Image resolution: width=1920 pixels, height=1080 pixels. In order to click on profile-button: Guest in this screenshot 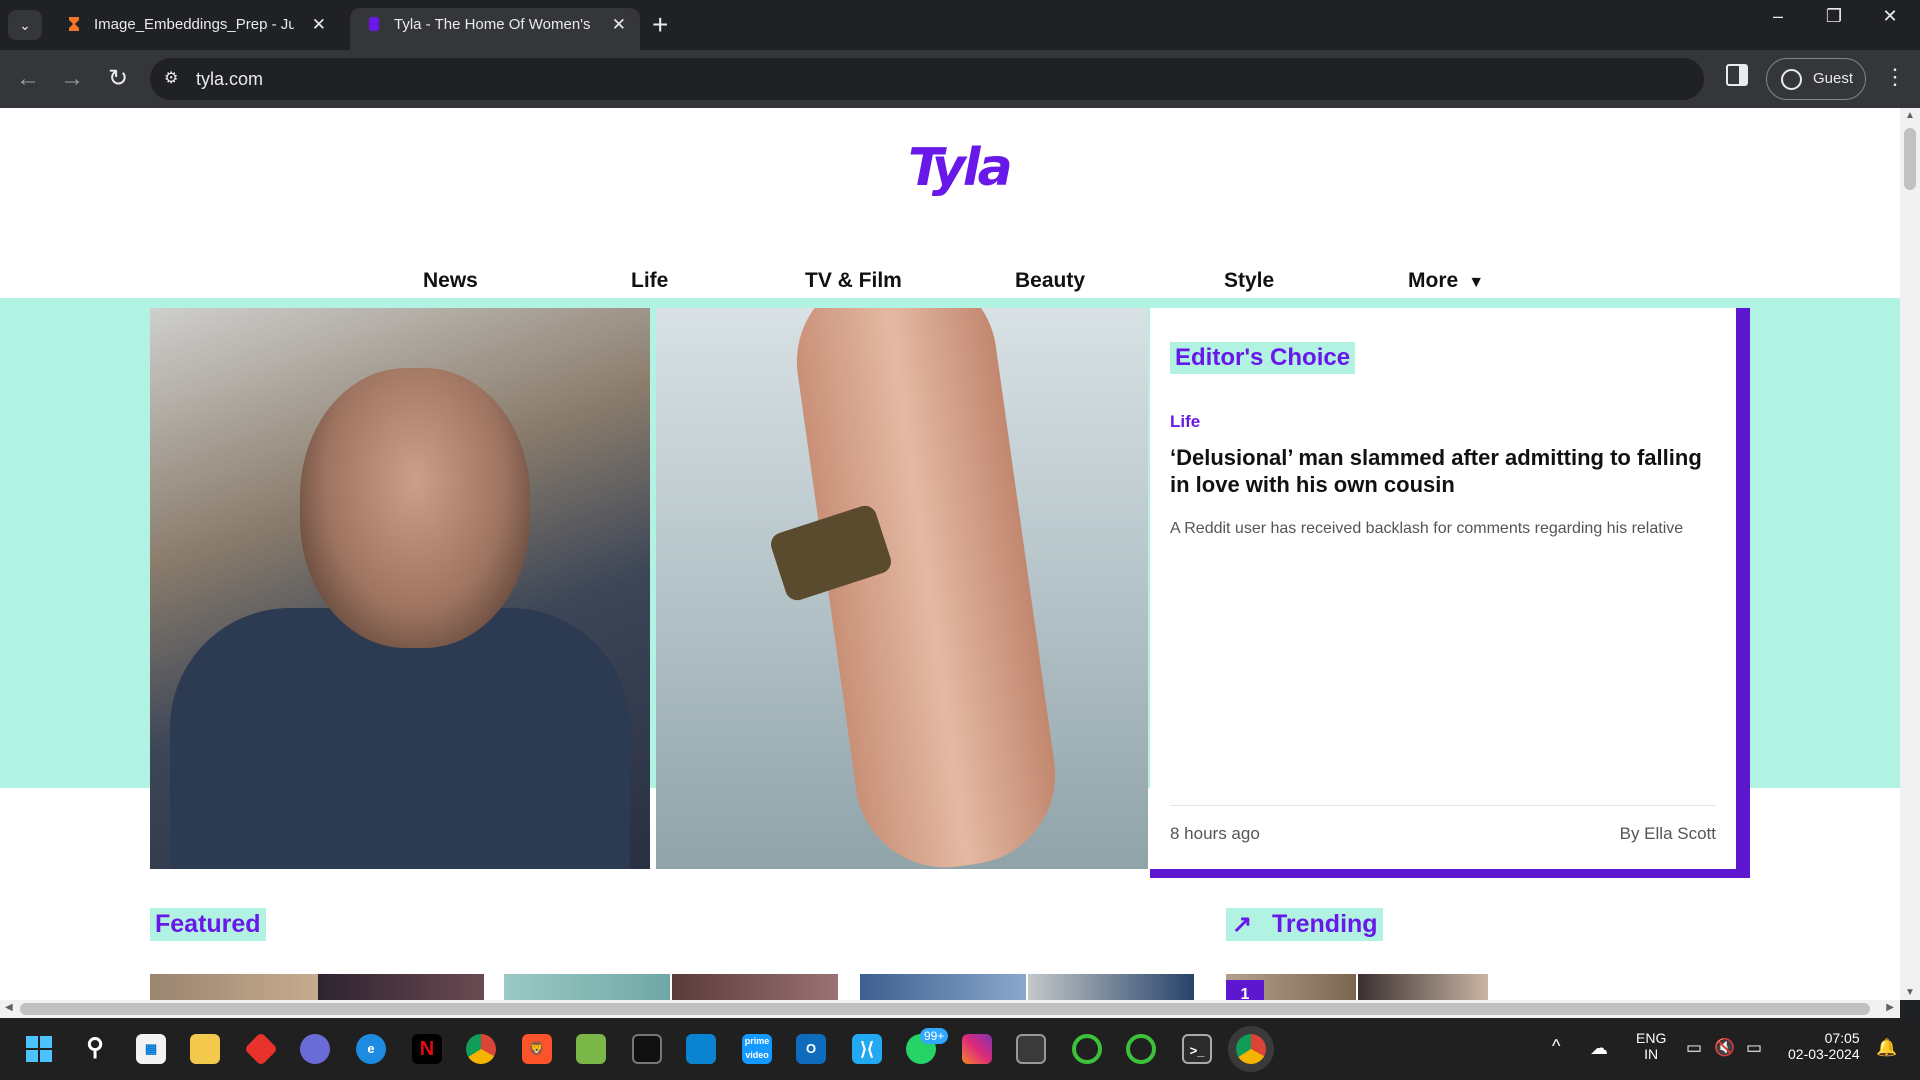, I will do `click(1816, 79)`.